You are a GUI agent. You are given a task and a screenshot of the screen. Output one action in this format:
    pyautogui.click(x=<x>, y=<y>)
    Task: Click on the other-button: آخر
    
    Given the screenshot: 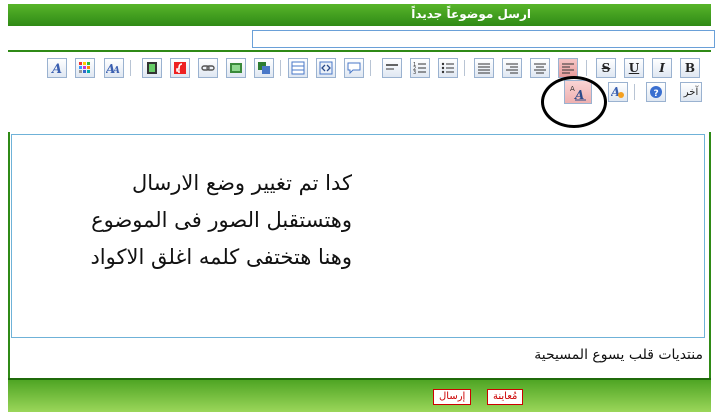 What is the action you would take?
    pyautogui.click(x=691, y=92)
    